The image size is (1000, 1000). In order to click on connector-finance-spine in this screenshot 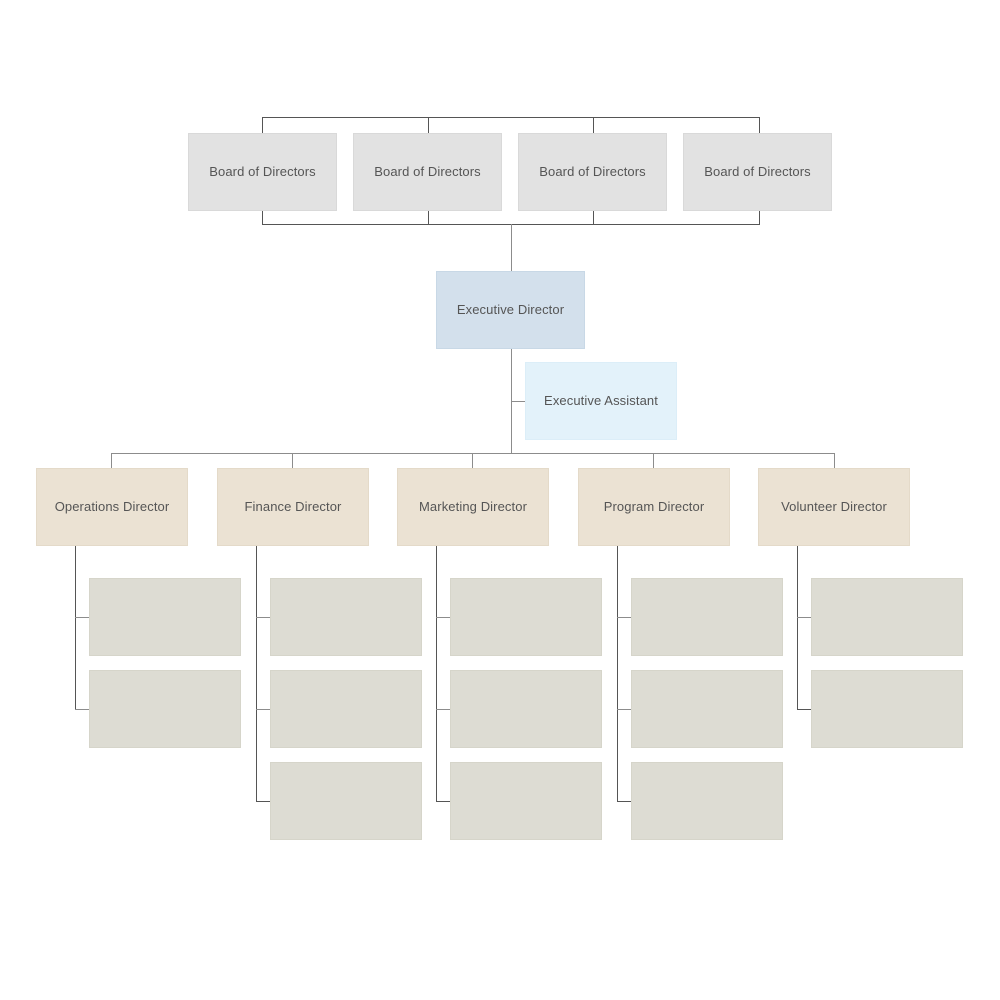, I will do `click(256, 674)`.